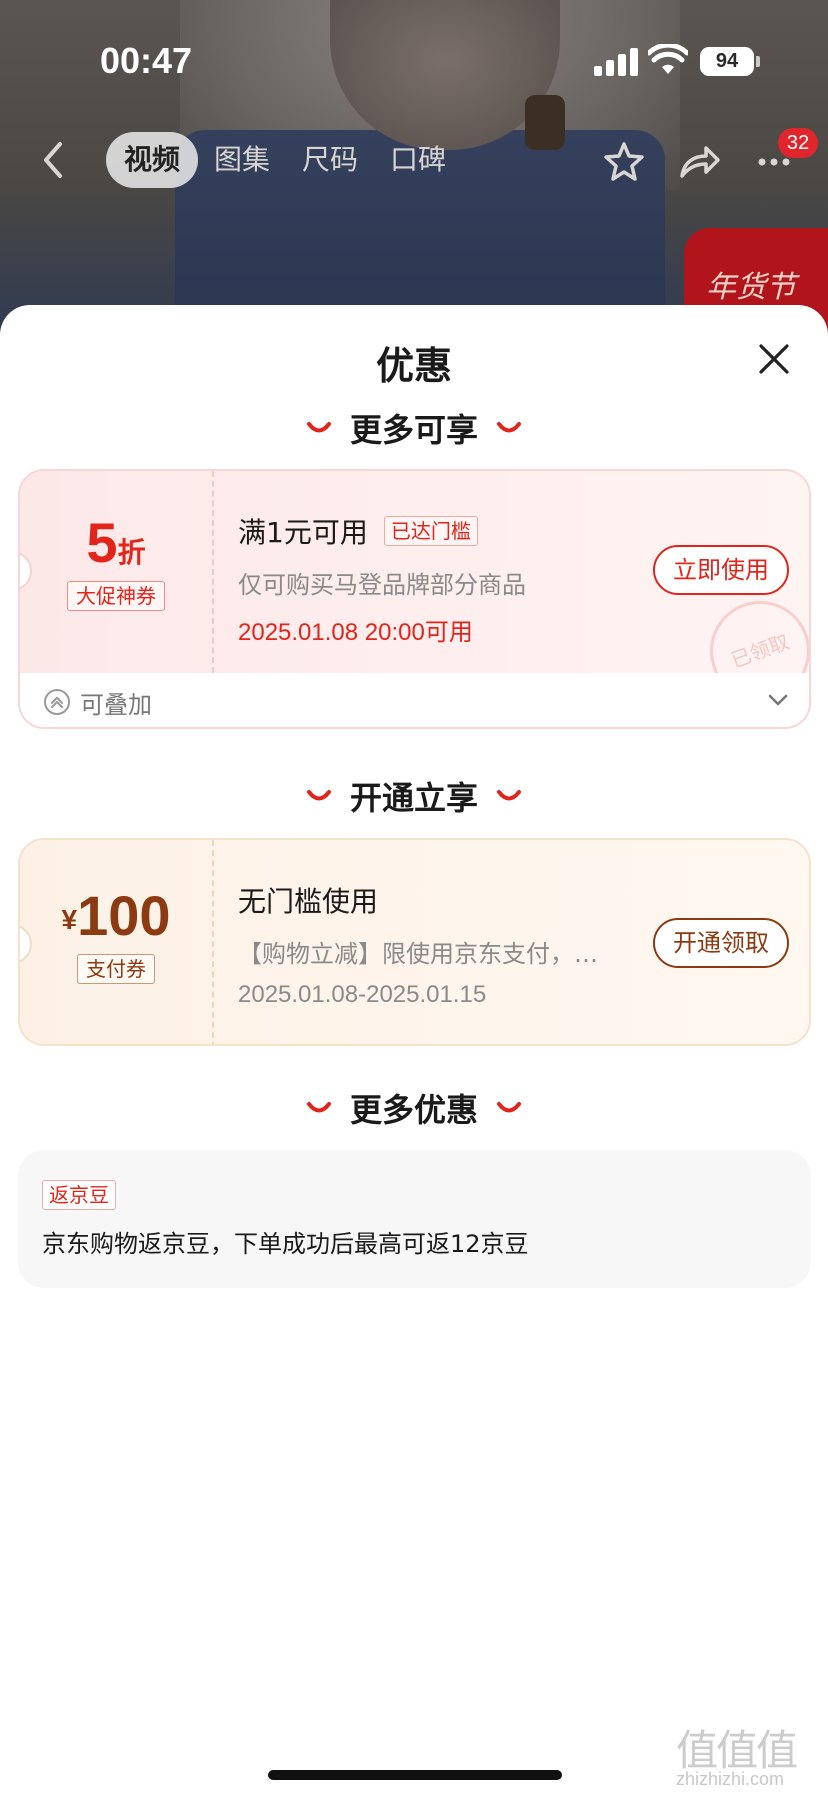 This screenshot has width=828, height=1796. What do you see at coordinates (146, 60) in the screenshot?
I see `status-time: 00:47` at bounding box center [146, 60].